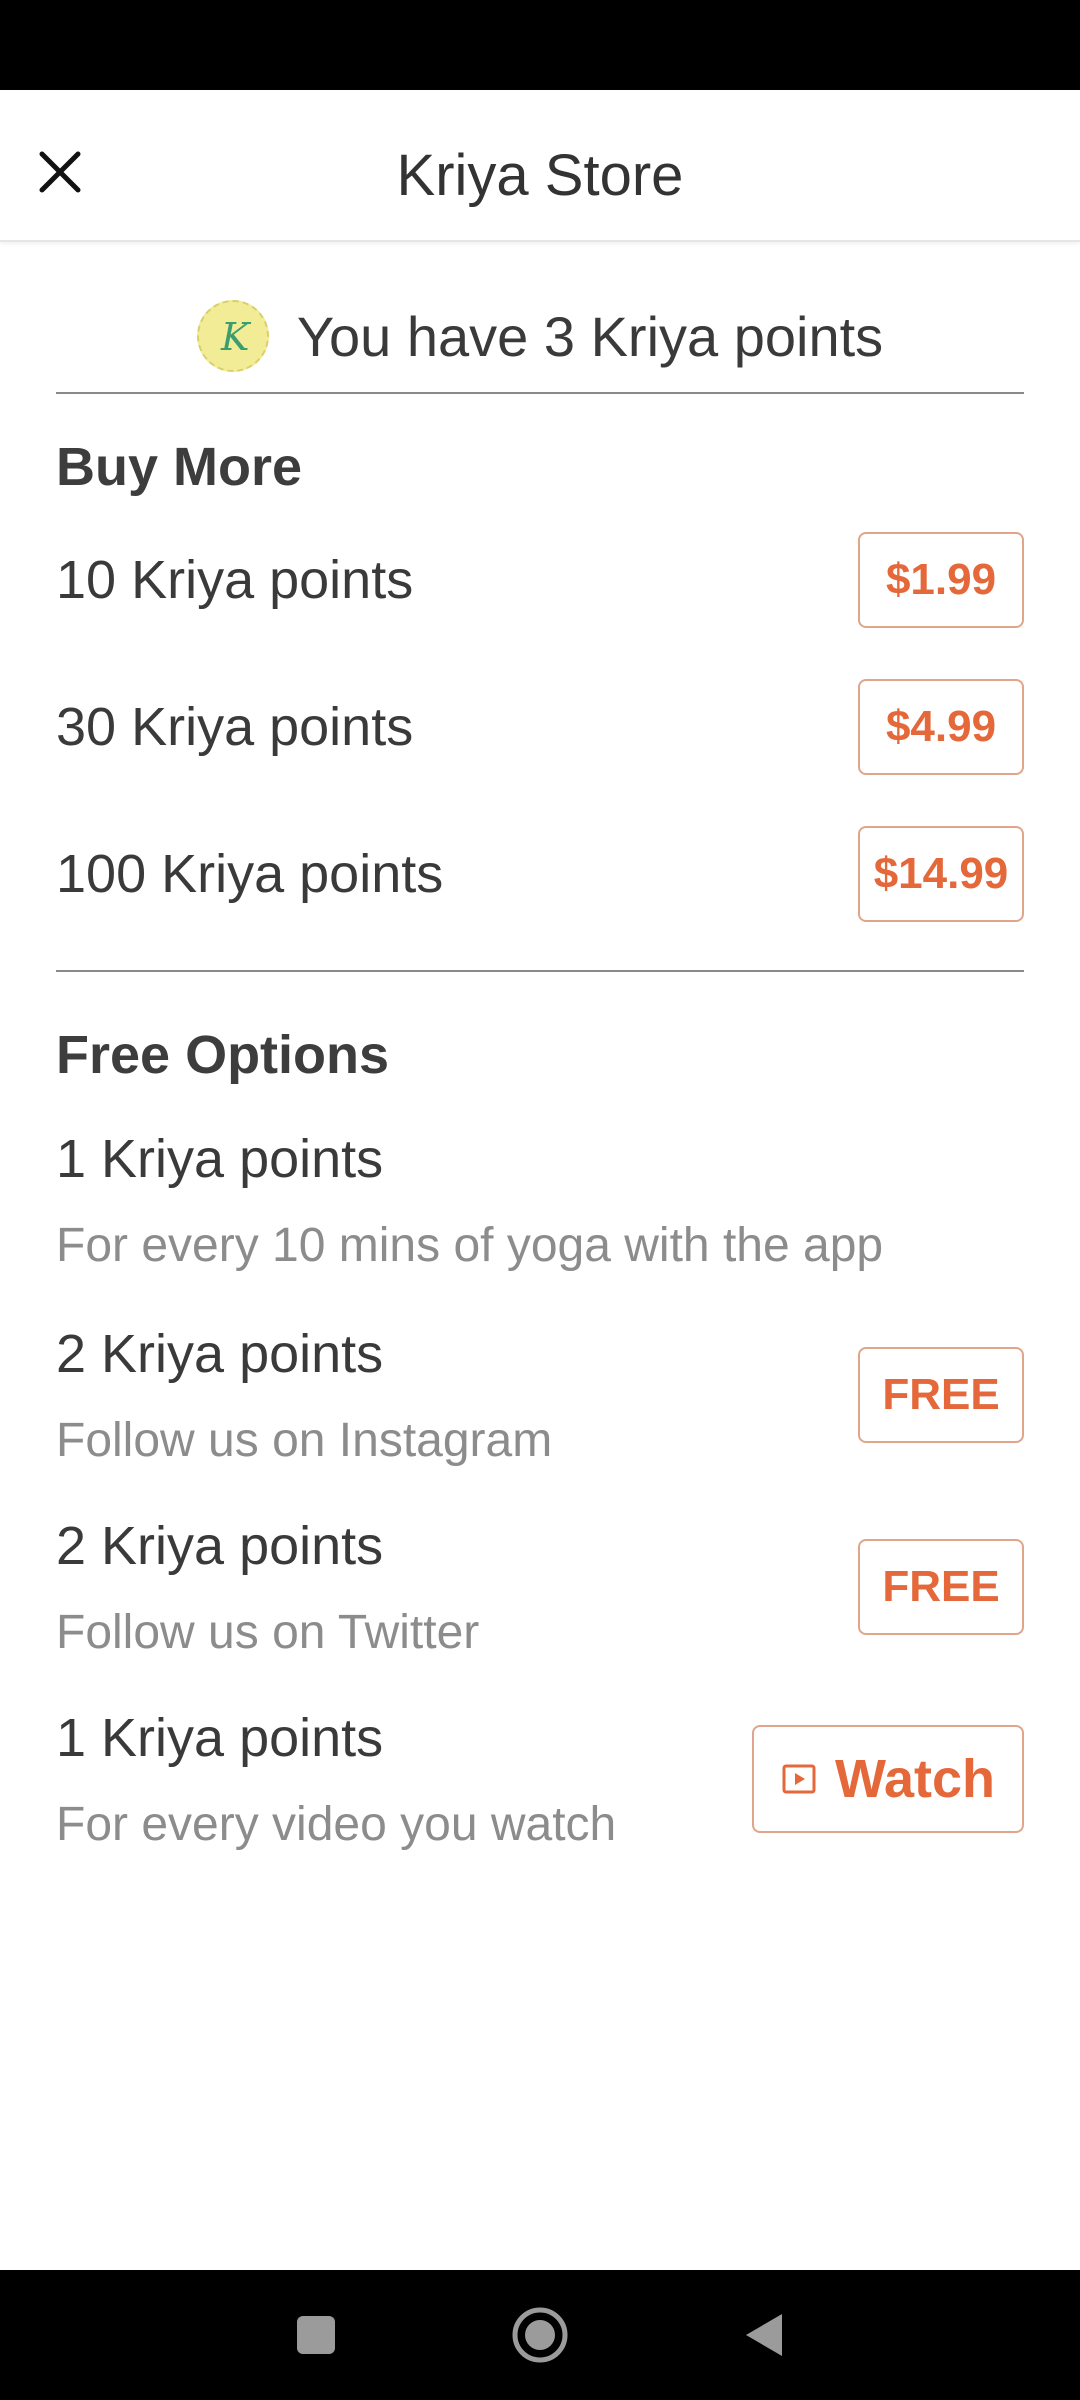  Describe the element at coordinates (540, 175) in the screenshot. I see `page-title: Kriya Store` at that location.